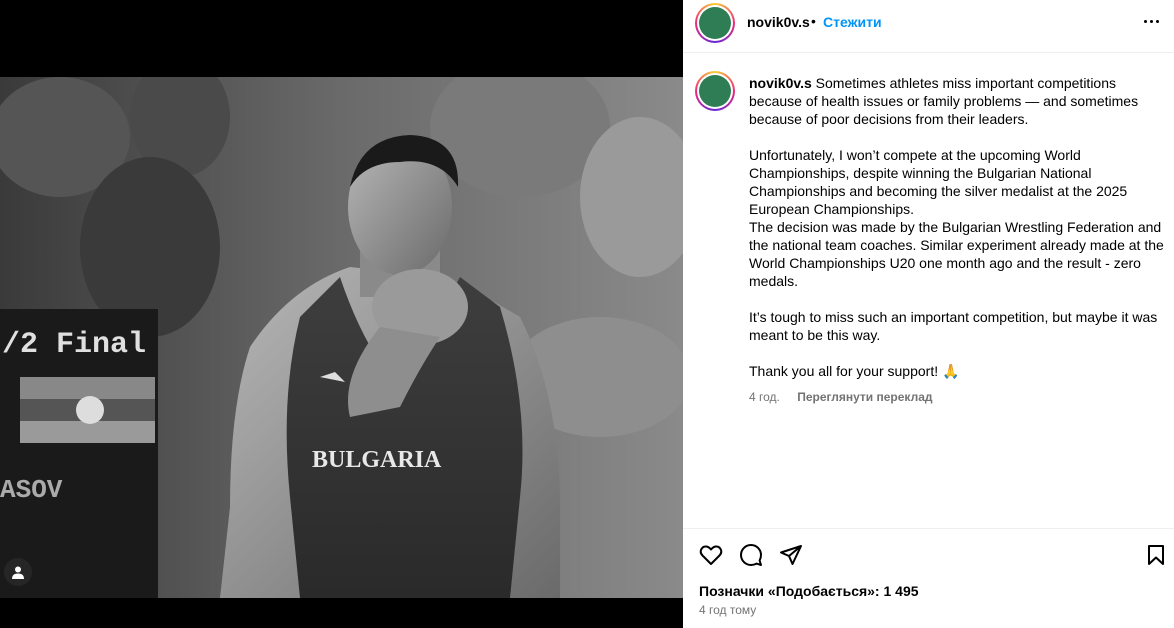  I want to click on share-icon, so click(791, 555).